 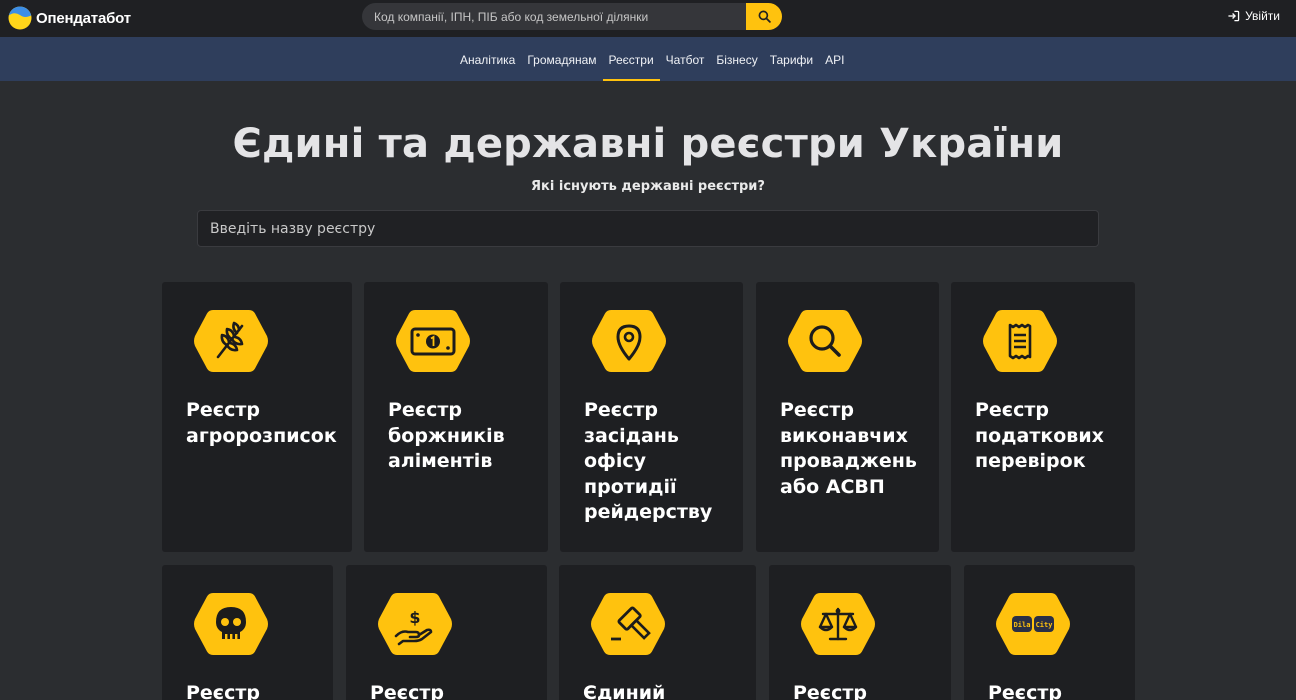 What do you see at coordinates (487, 59) in the screenshot?
I see `nav-item-analytics: Аналітика` at bounding box center [487, 59].